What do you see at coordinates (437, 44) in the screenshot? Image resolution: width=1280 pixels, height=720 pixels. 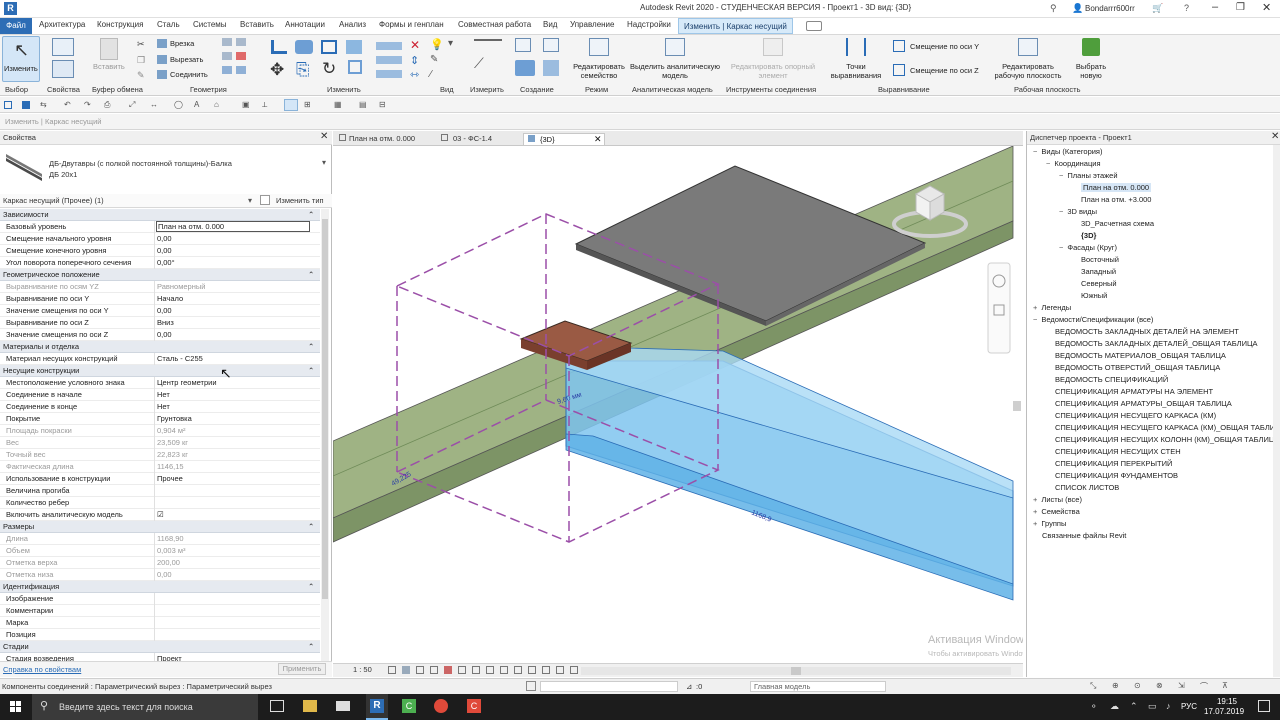 I see `lightbulb-icon: 💡` at bounding box center [437, 44].